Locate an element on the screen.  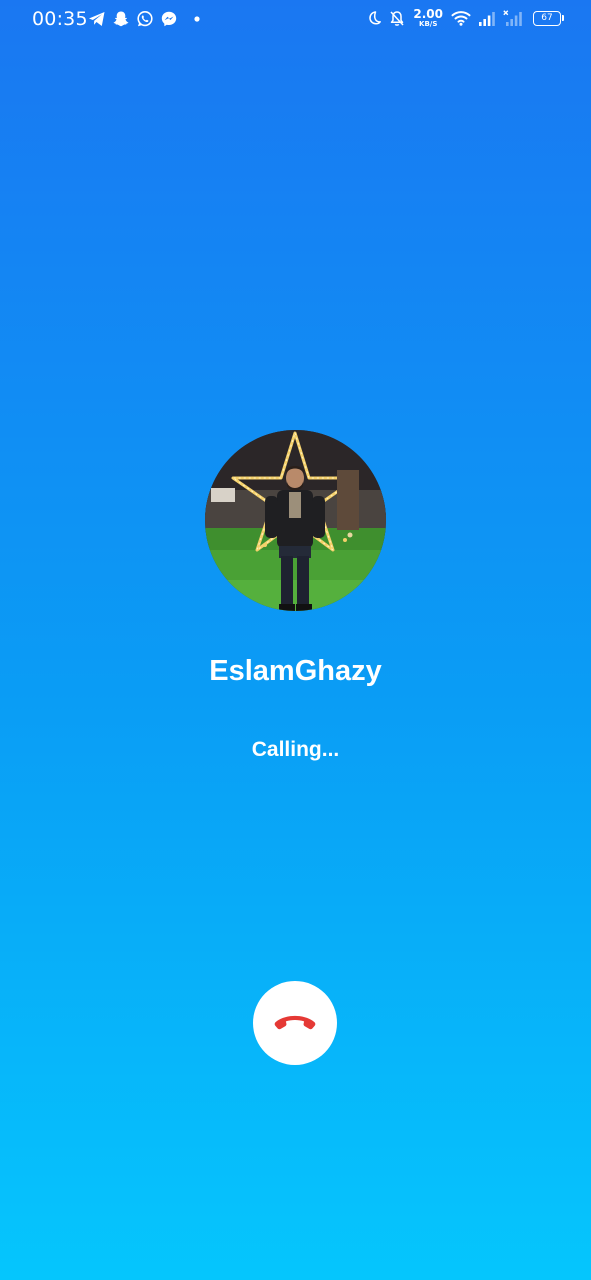
status-bar: 00:35 2.00 KB/S 67 is located at coordinates (295, 20).